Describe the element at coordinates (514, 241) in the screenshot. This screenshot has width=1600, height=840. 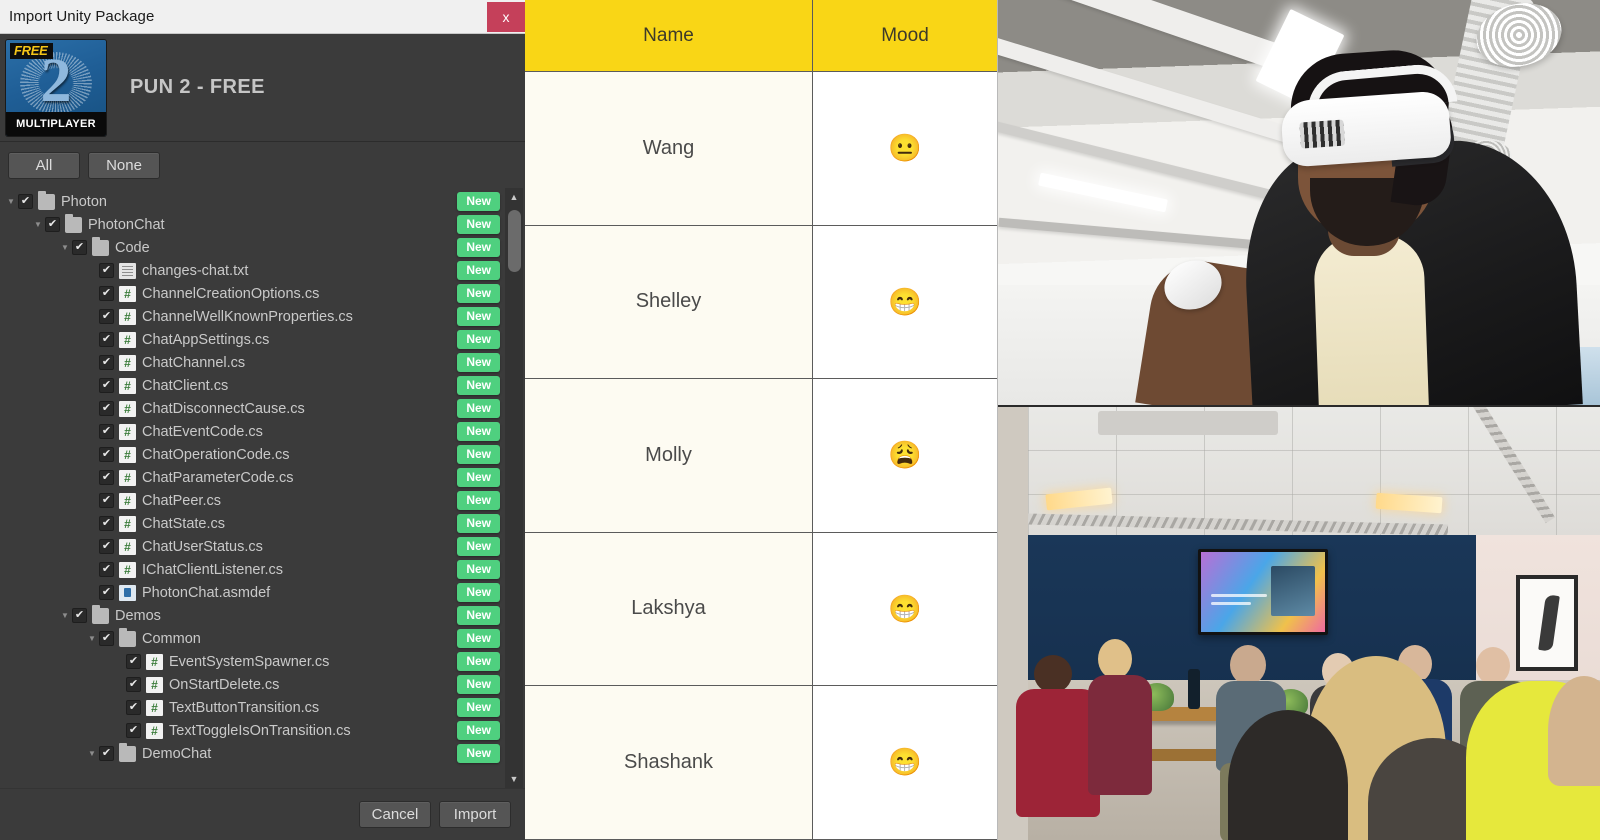
I see `scrollbar-thumb` at that location.